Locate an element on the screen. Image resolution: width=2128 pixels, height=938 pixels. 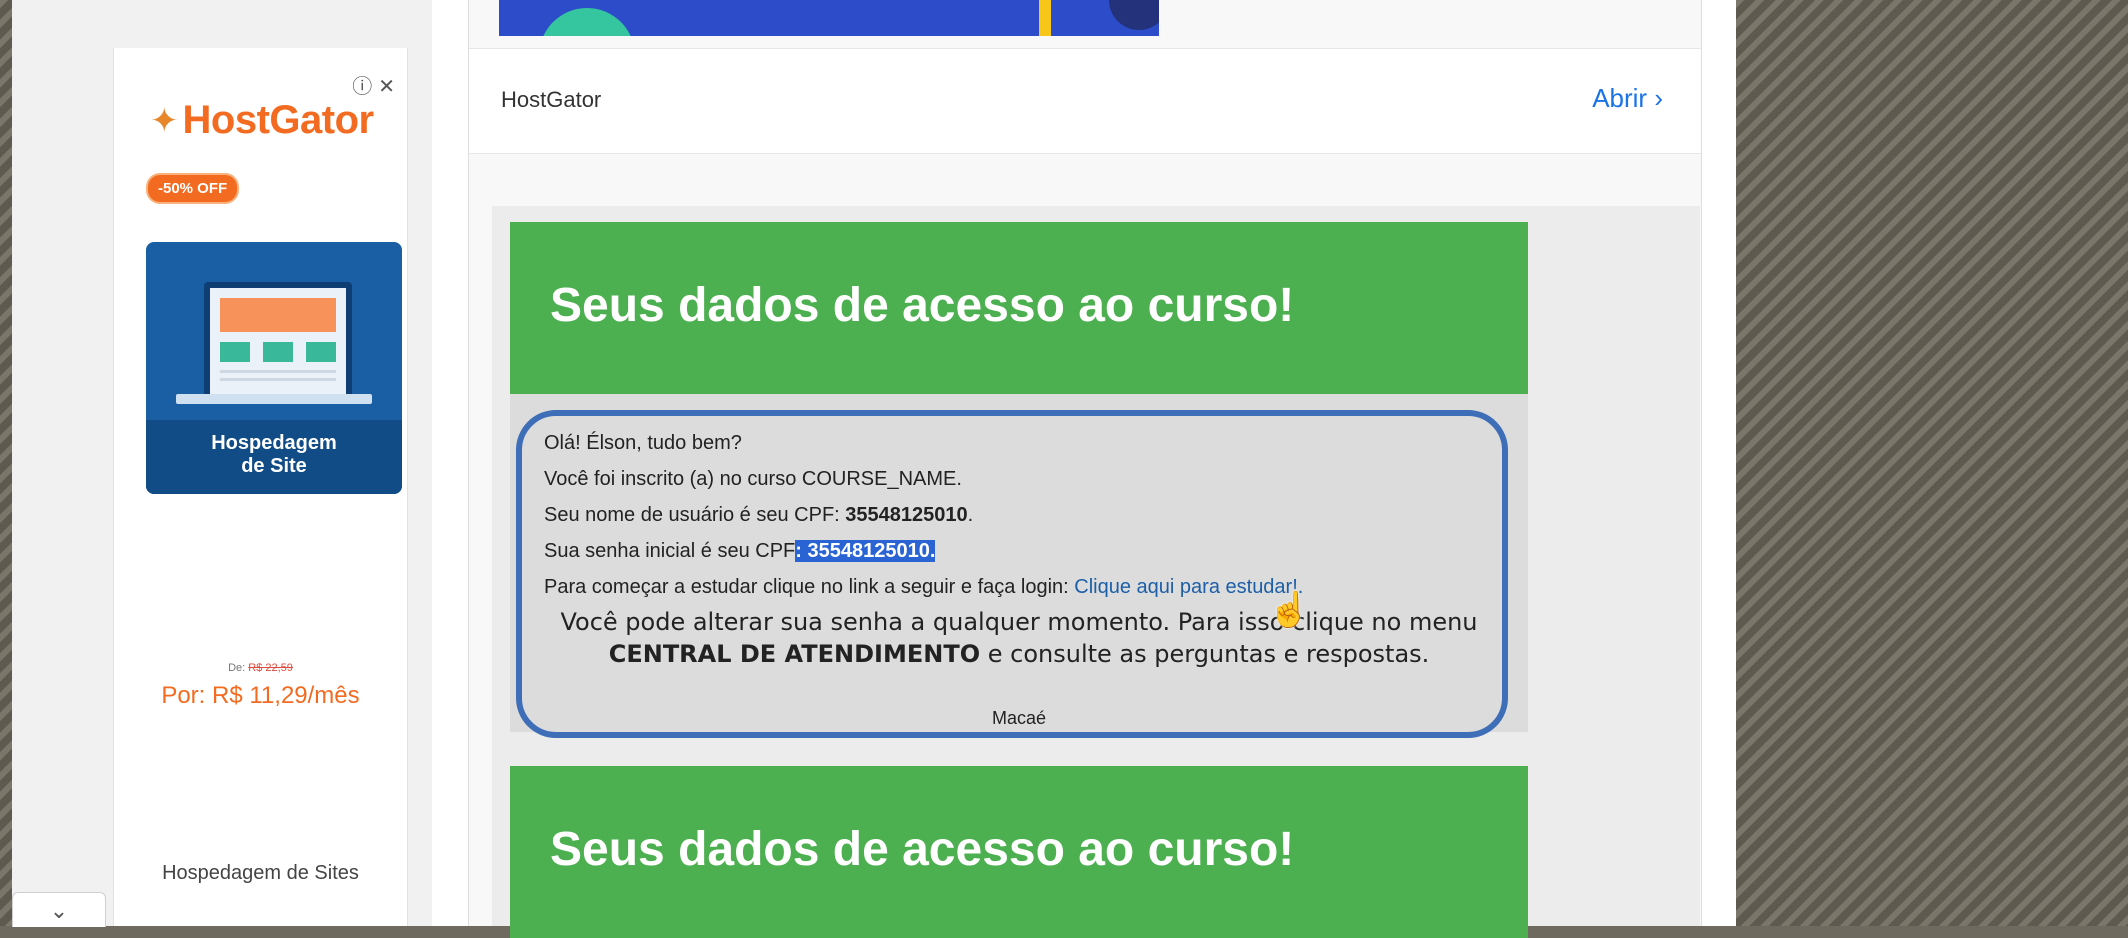
chevron-down-icon: ⌄ is located at coordinates (59, 910).